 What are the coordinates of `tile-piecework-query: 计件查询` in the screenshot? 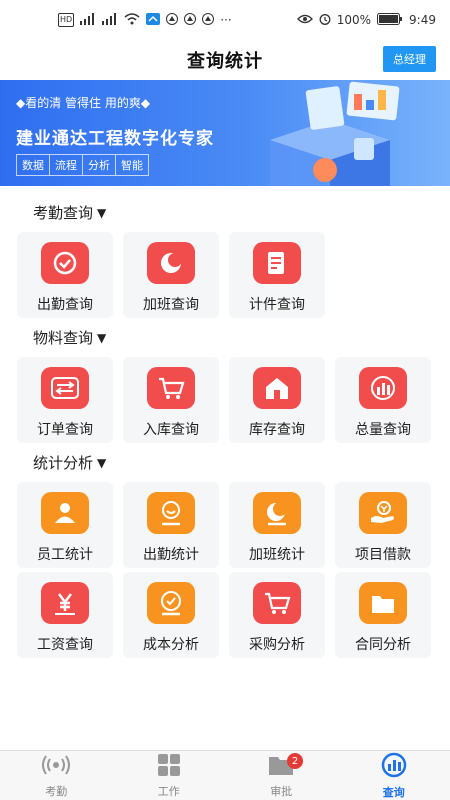 It's located at (277, 275).